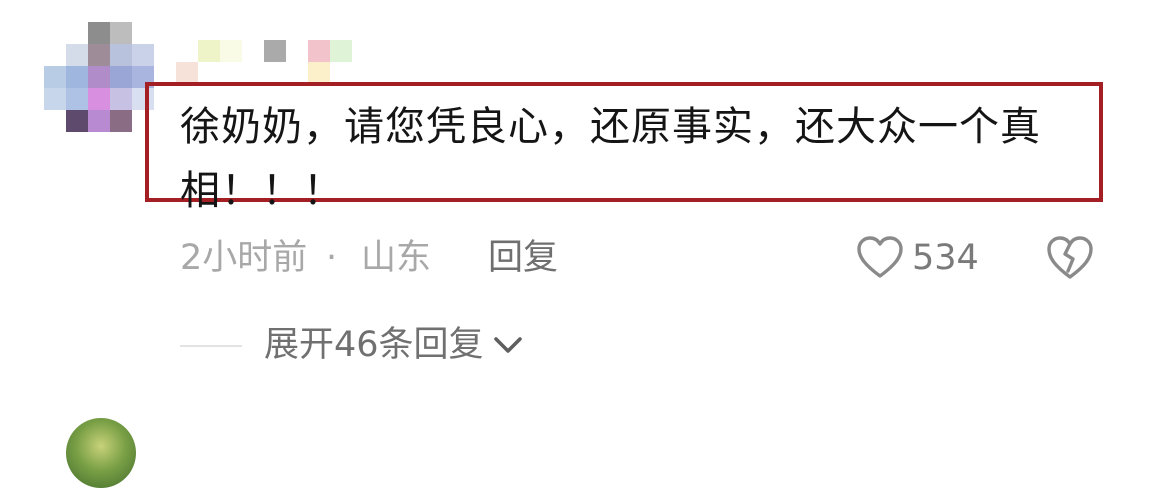 This screenshot has height=488, width=1152. I want to click on broken-heart-icon, so click(1070, 257).